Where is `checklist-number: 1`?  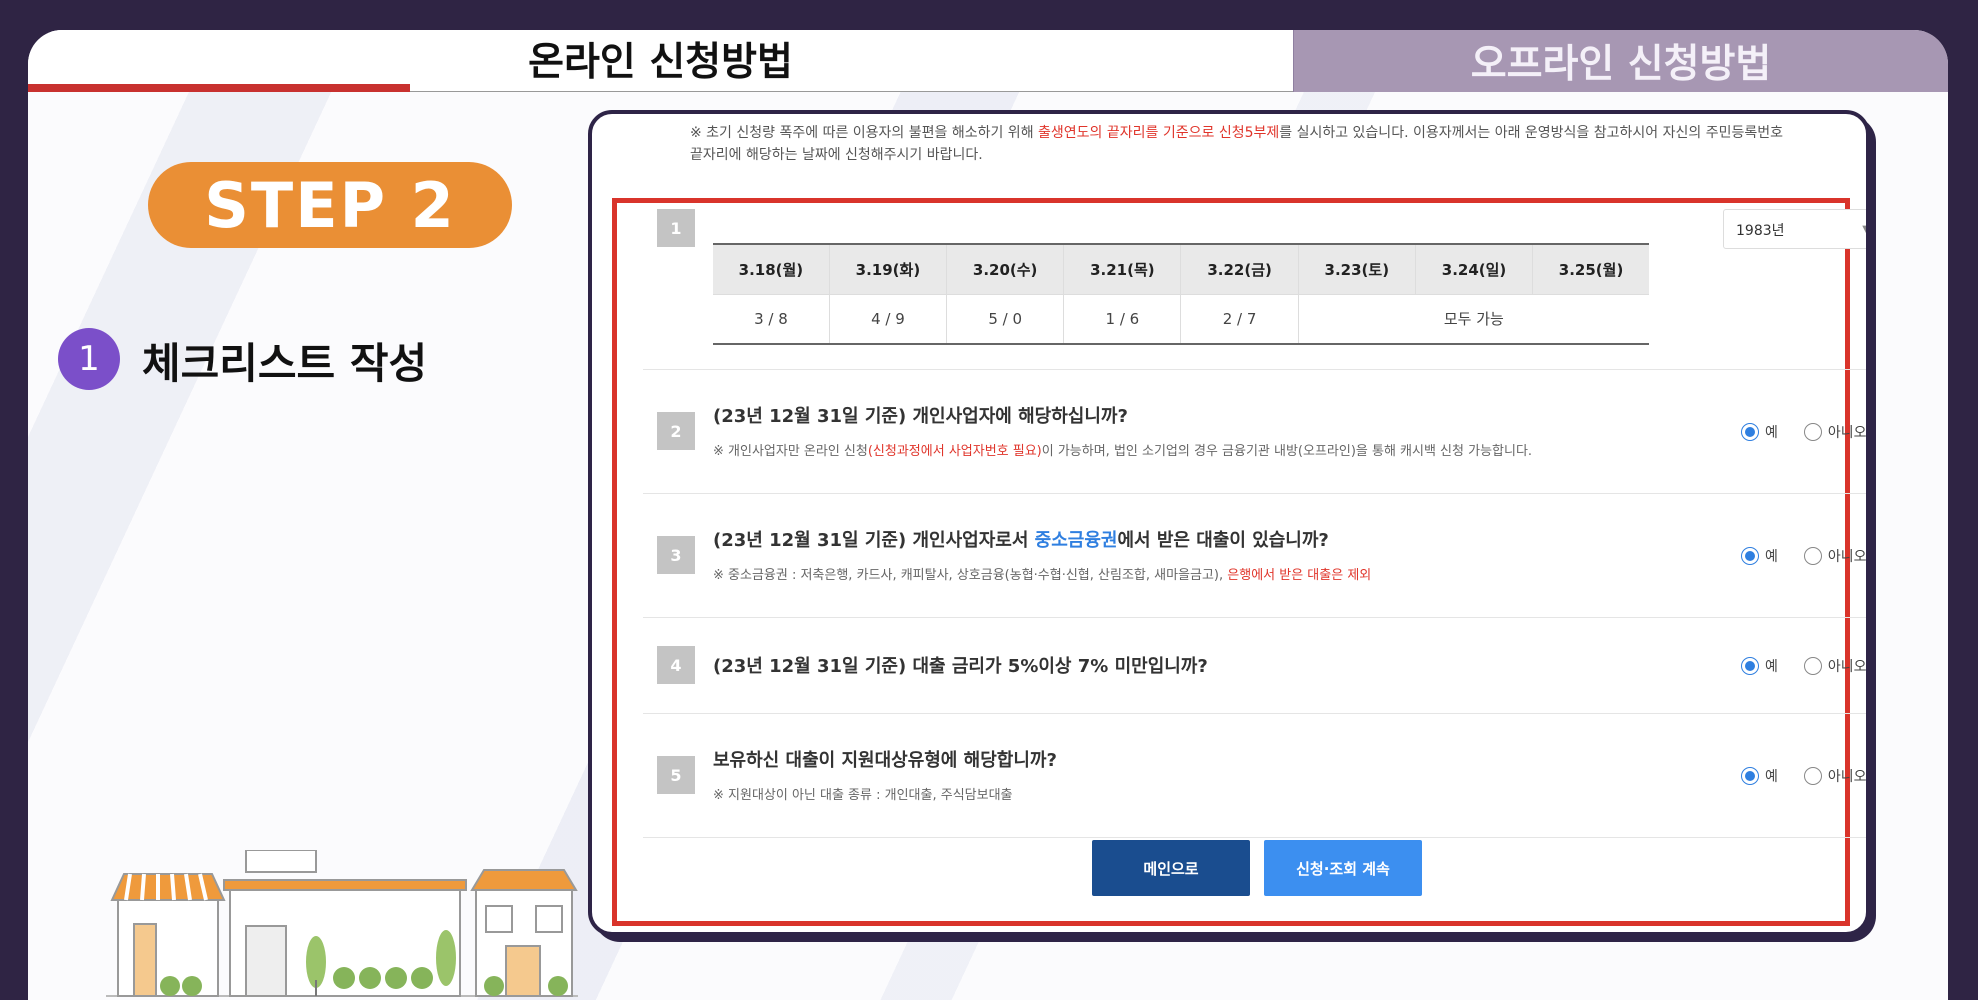
checklist-number: 1 is located at coordinates (89, 359).